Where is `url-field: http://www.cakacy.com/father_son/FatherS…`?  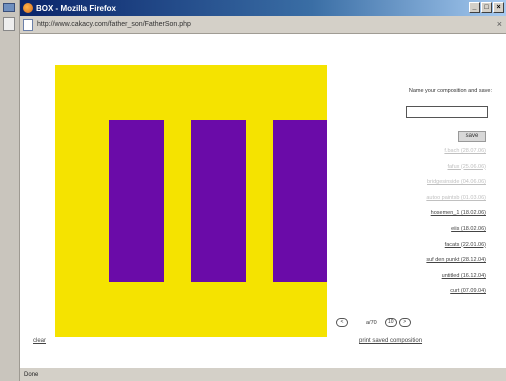 url-field: http://www.cakacy.com/father_son/FatherS… is located at coordinates (114, 24).